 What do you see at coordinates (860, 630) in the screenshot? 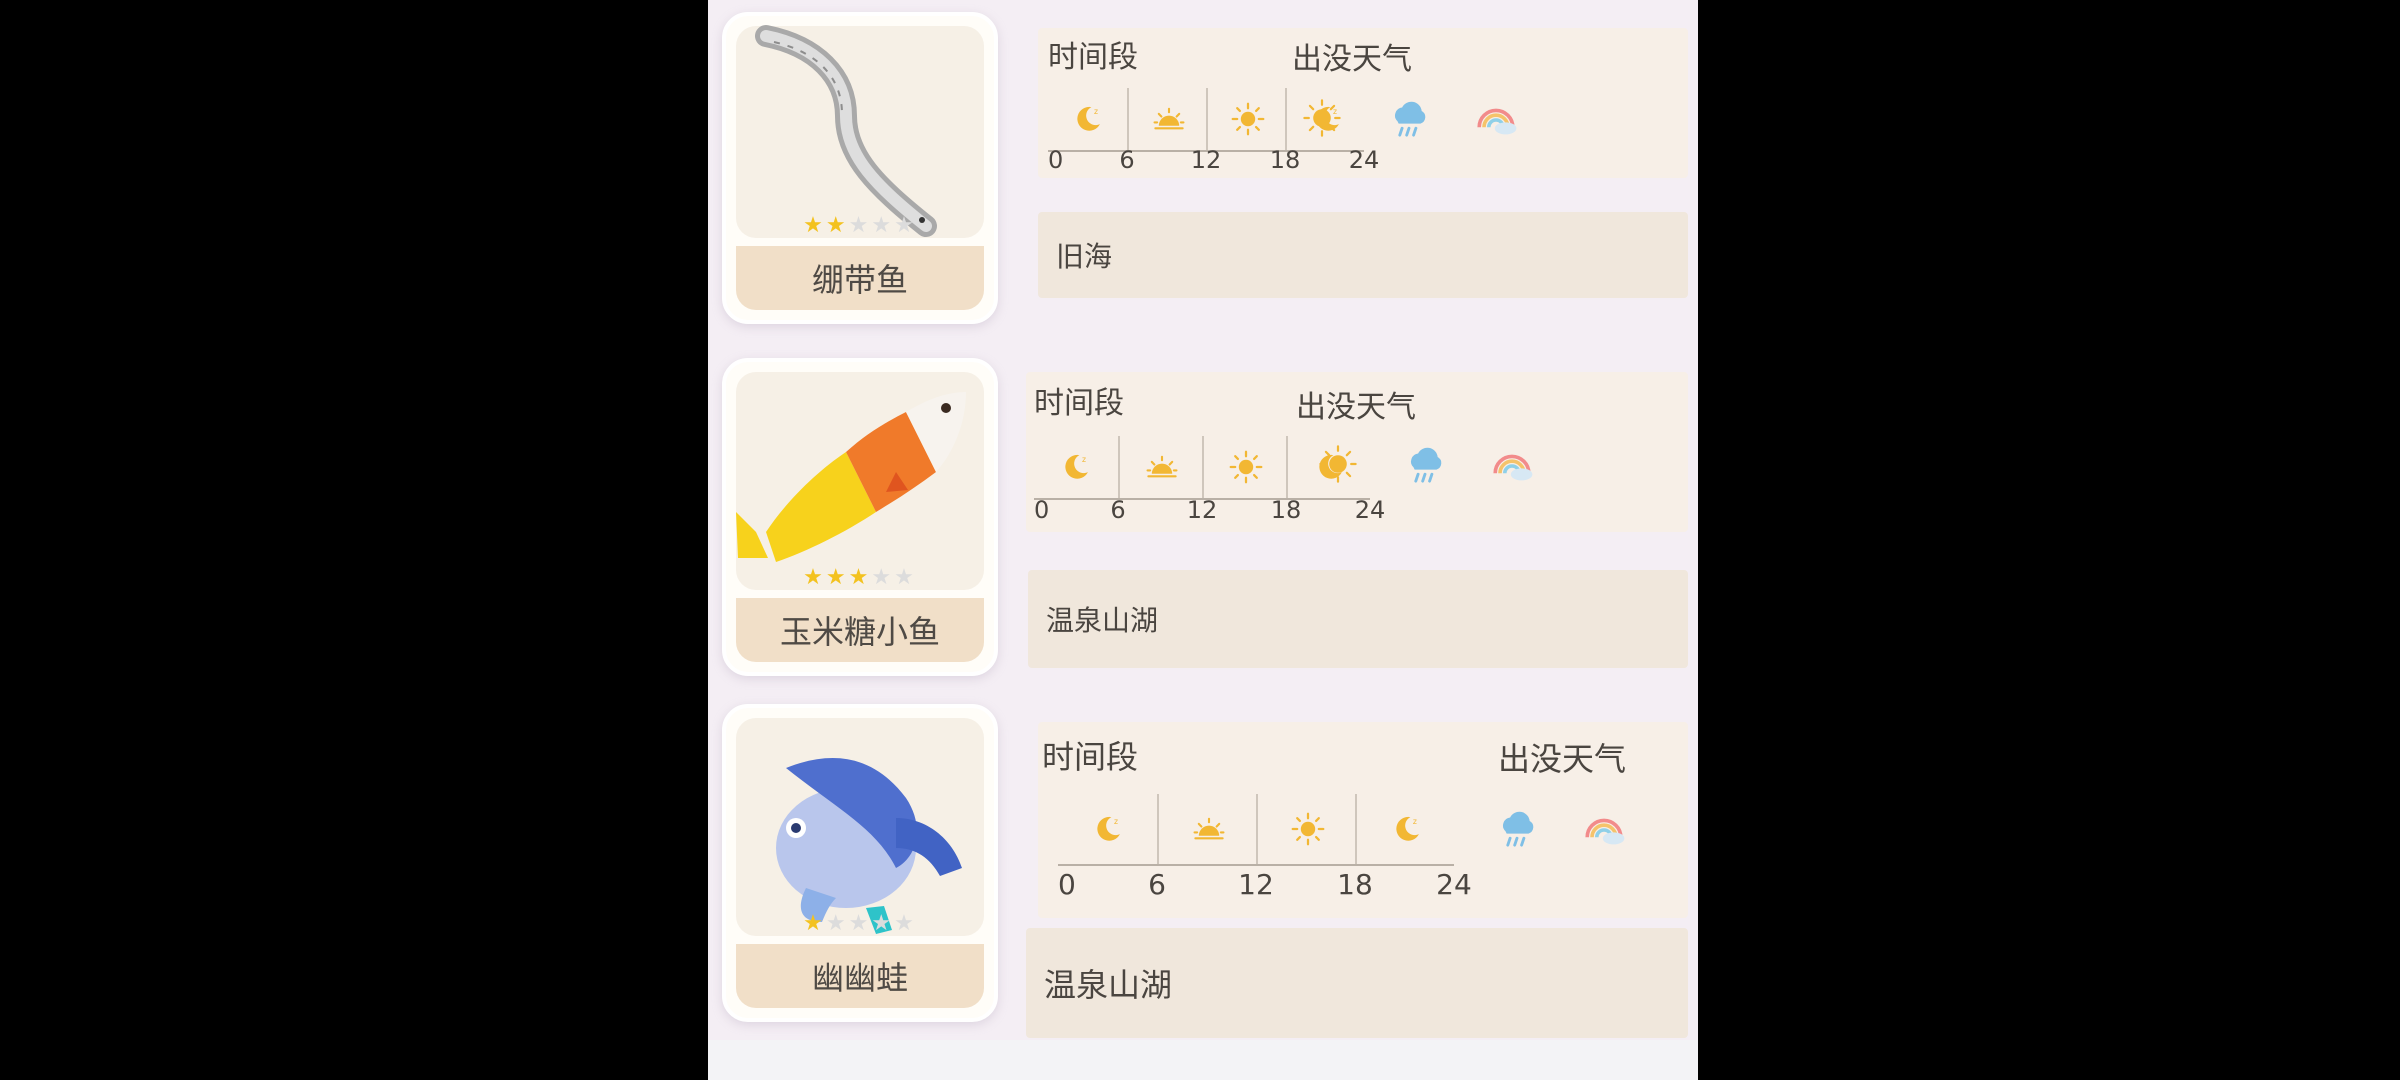
I see `creature-name: 玉米糖小鱼` at bounding box center [860, 630].